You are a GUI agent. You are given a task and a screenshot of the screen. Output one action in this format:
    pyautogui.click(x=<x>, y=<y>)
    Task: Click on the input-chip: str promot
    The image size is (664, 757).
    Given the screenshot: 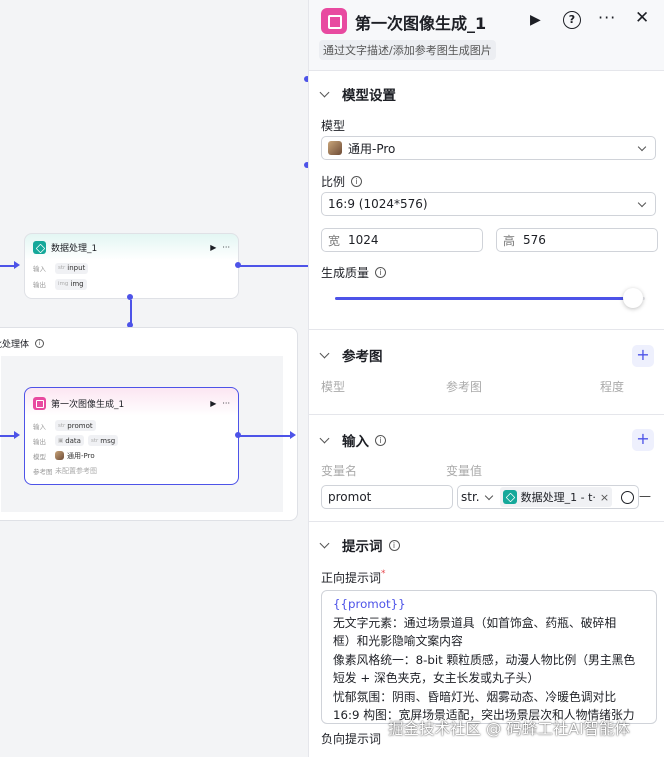 What is the action you would take?
    pyautogui.click(x=75, y=425)
    